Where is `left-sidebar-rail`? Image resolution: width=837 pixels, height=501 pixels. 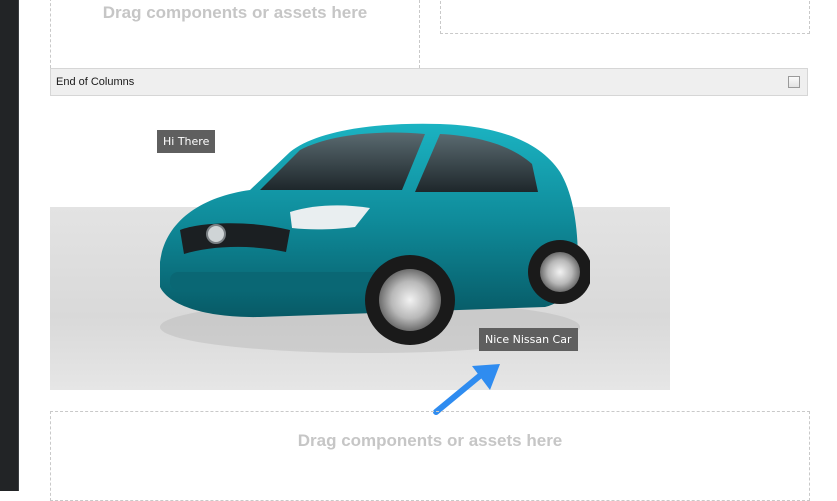
left-sidebar-rail is located at coordinates (9, 245).